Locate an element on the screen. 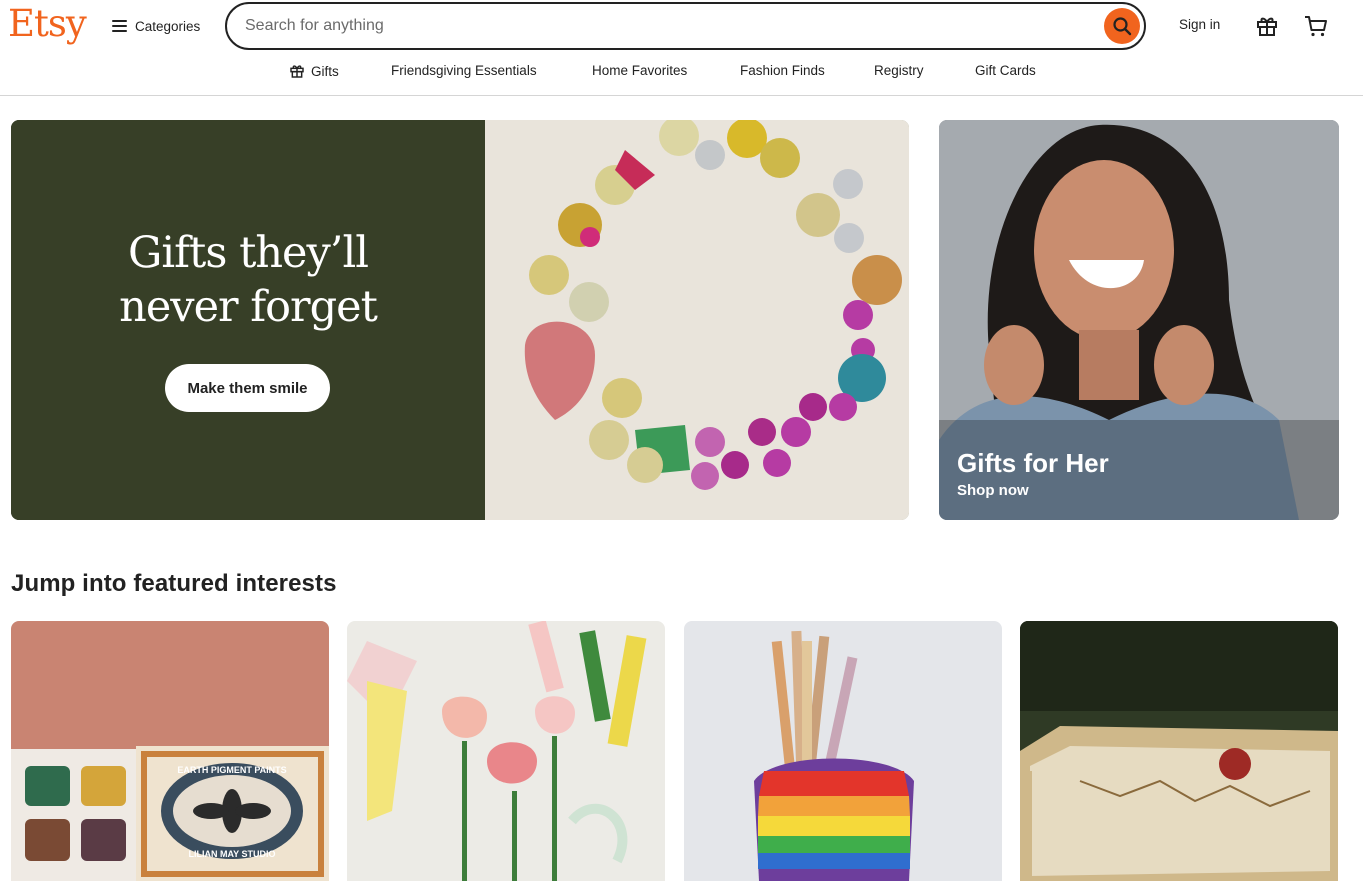 This screenshot has height=881, width=1363. categories-label: Categories is located at coordinates (168, 26).